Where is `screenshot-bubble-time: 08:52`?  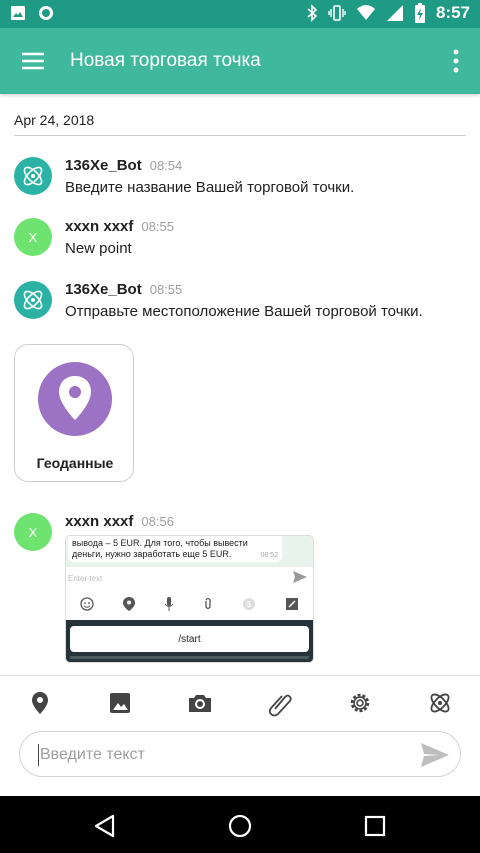
screenshot-bubble-time: 08:52 is located at coordinates (269, 555).